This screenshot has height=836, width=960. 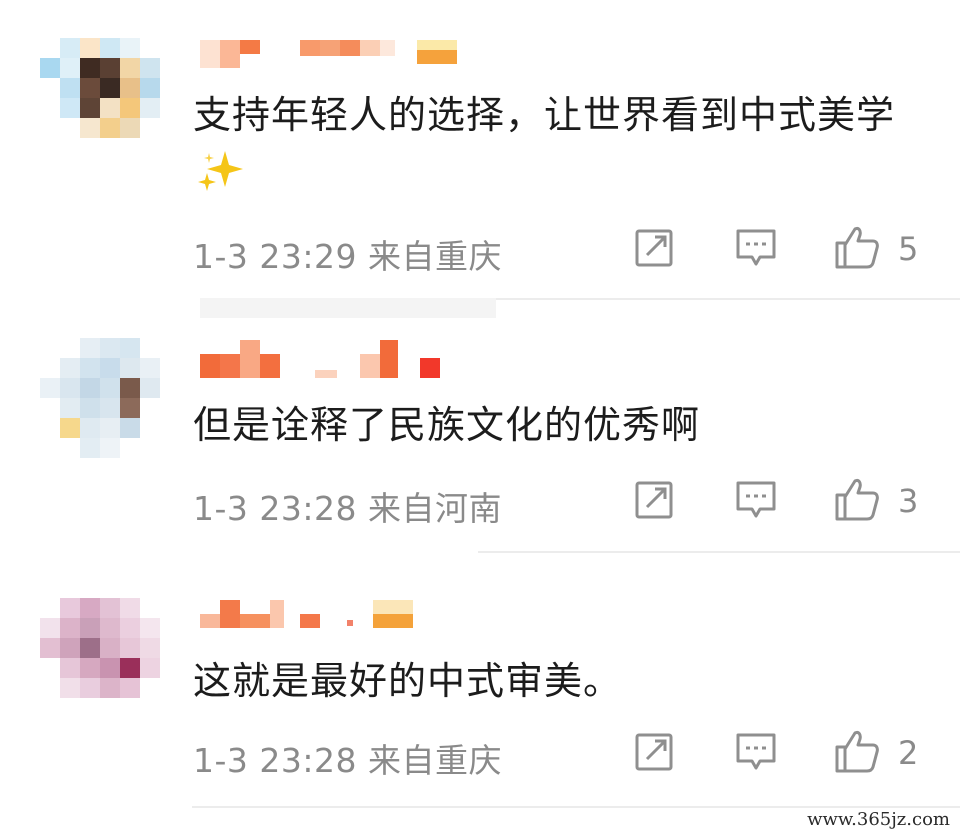 What do you see at coordinates (347, 760) in the screenshot?
I see `comment-meta: 1-3 23:28 来自重庆` at bounding box center [347, 760].